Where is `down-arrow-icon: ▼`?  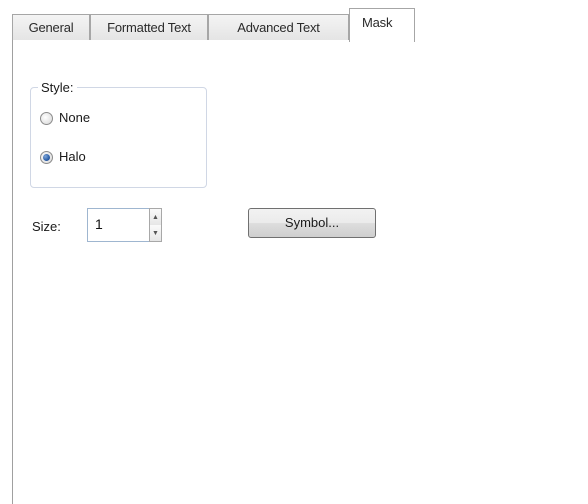
down-arrow-icon: ▼ is located at coordinates (155, 233).